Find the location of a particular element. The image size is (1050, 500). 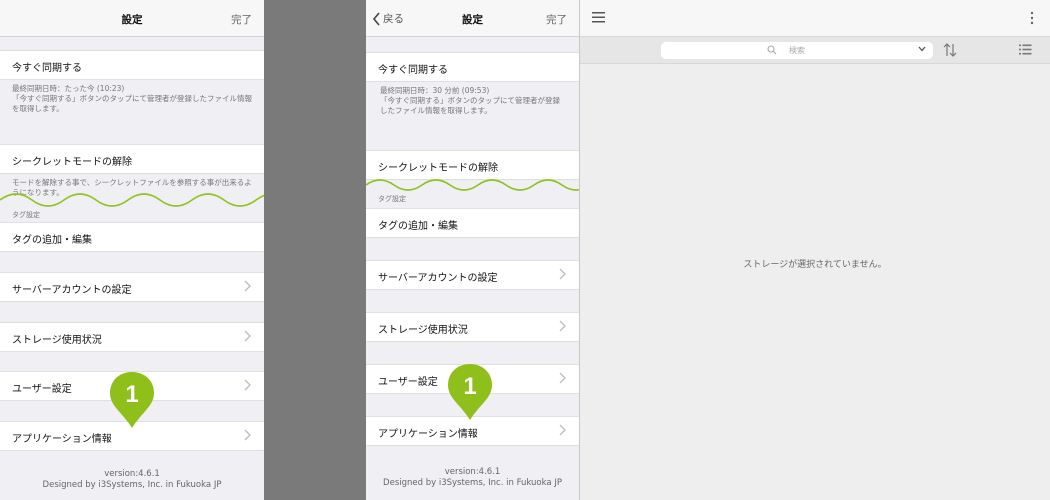

hamburger-menu-icon is located at coordinates (599, 17).